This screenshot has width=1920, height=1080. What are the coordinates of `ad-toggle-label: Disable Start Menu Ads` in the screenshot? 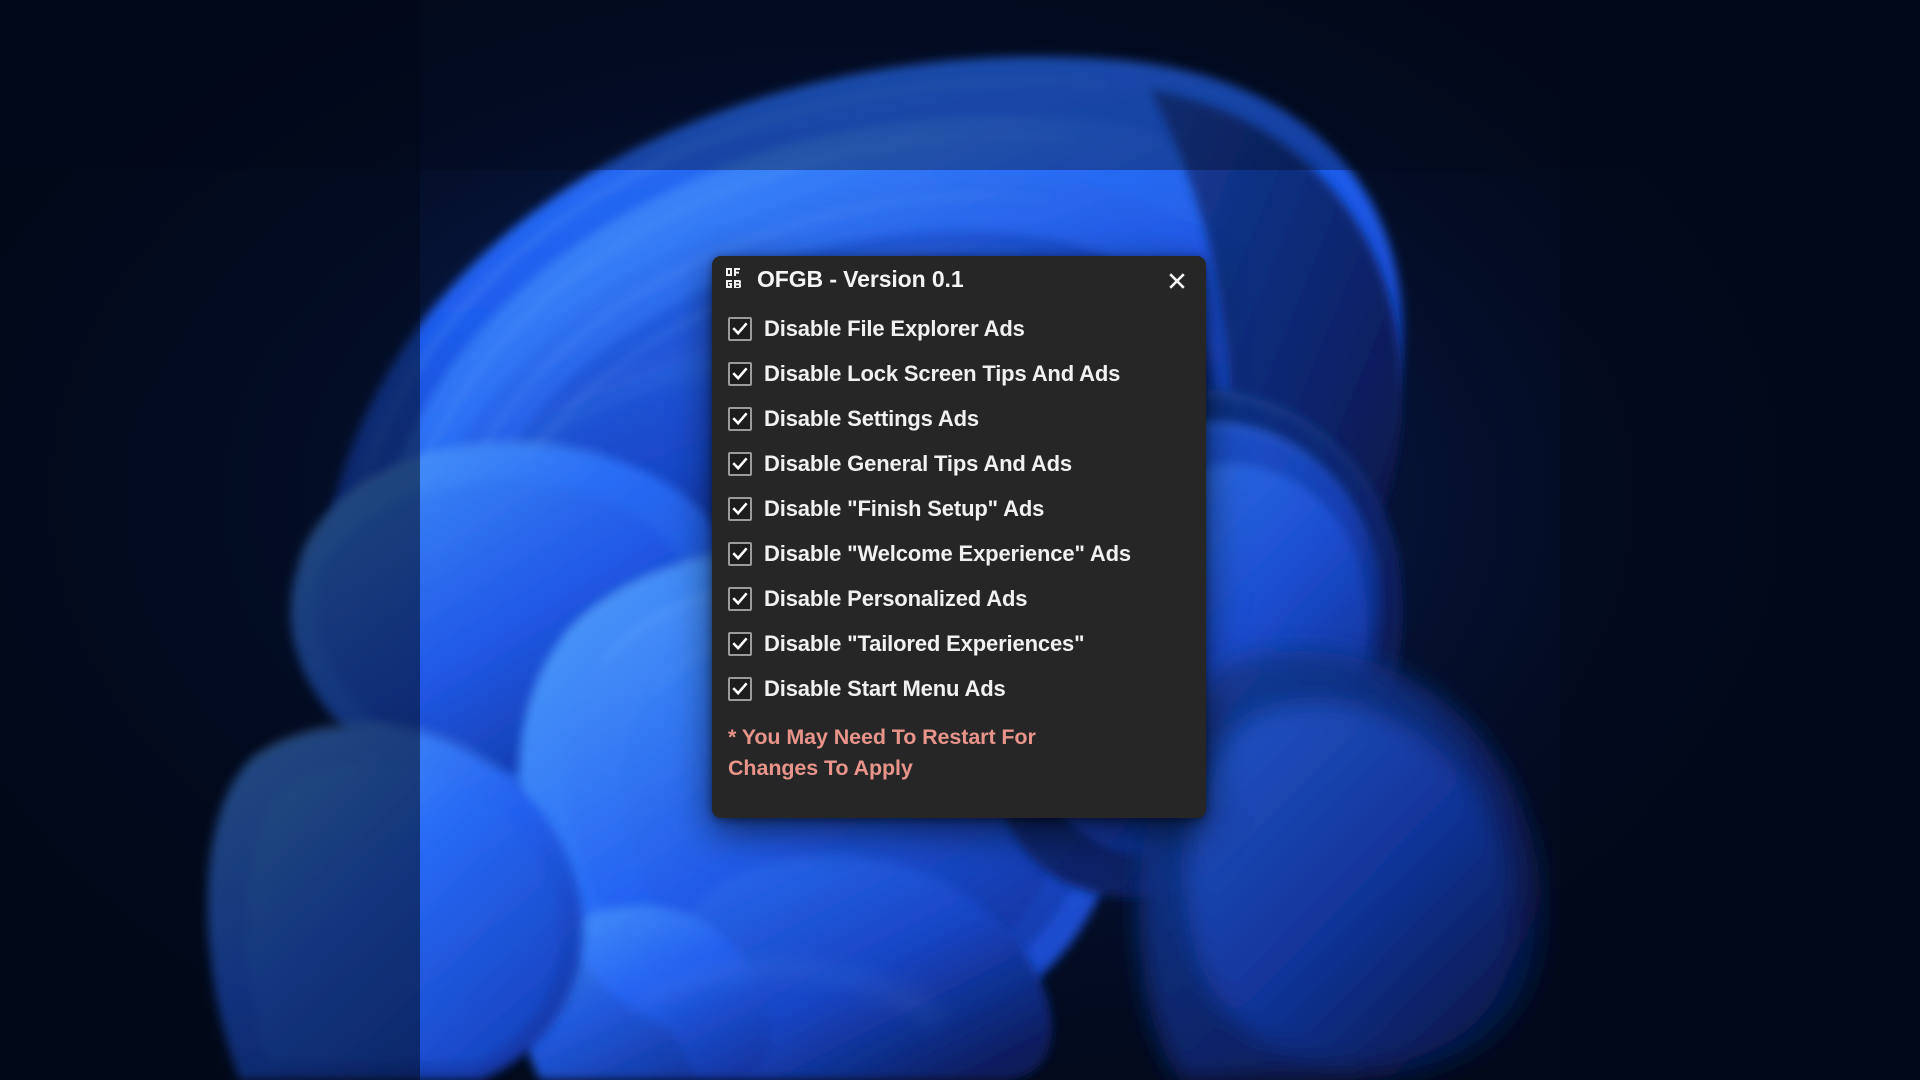 It's located at (885, 688).